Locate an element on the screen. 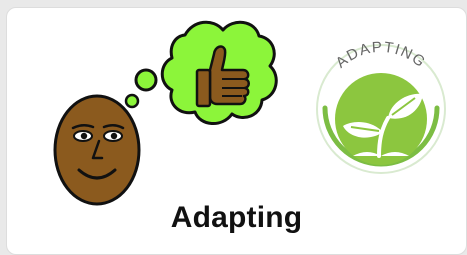 This screenshot has width=467, height=255. adapting-badge: ADAPTING is located at coordinates (381, 106).